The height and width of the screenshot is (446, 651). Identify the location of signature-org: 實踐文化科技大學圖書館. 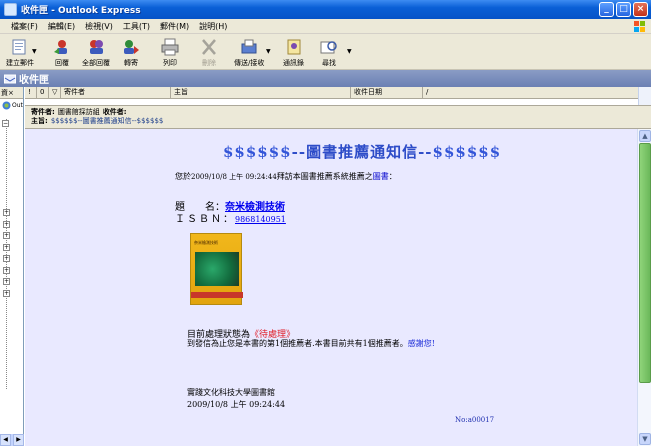
(231, 392).